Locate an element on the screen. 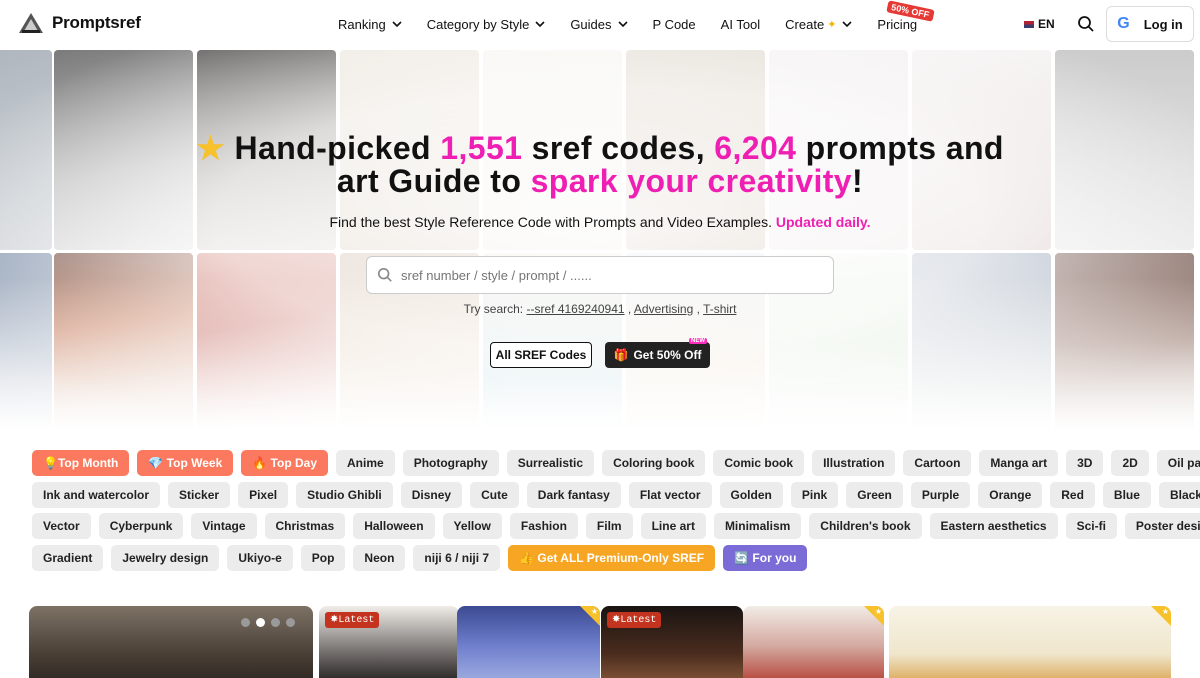 Image resolution: width=1200 pixels, height=678 pixels. sparkle-icon: ✦ is located at coordinates (832, 24).